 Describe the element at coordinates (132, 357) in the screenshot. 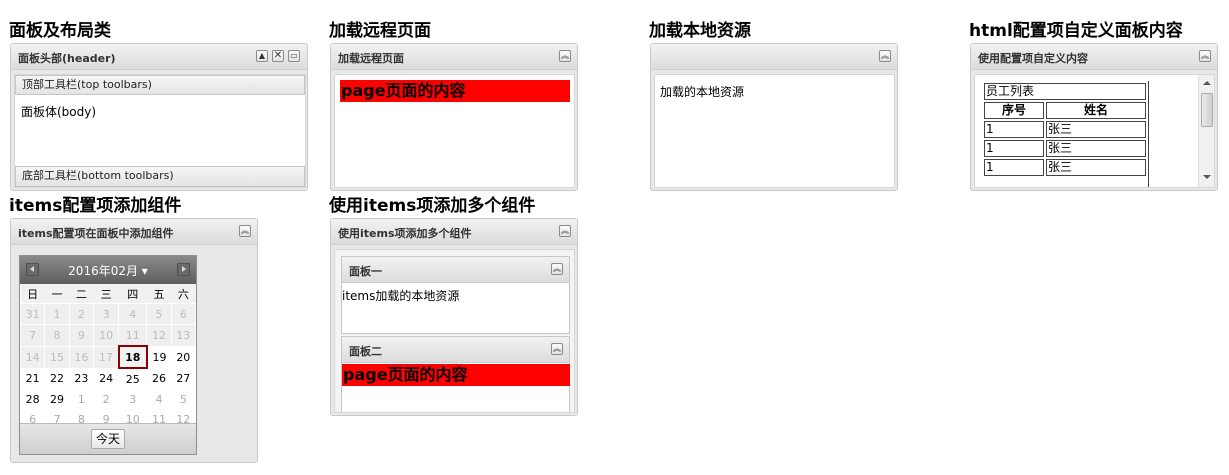

I see `calendar-day-today: 18` at that location.